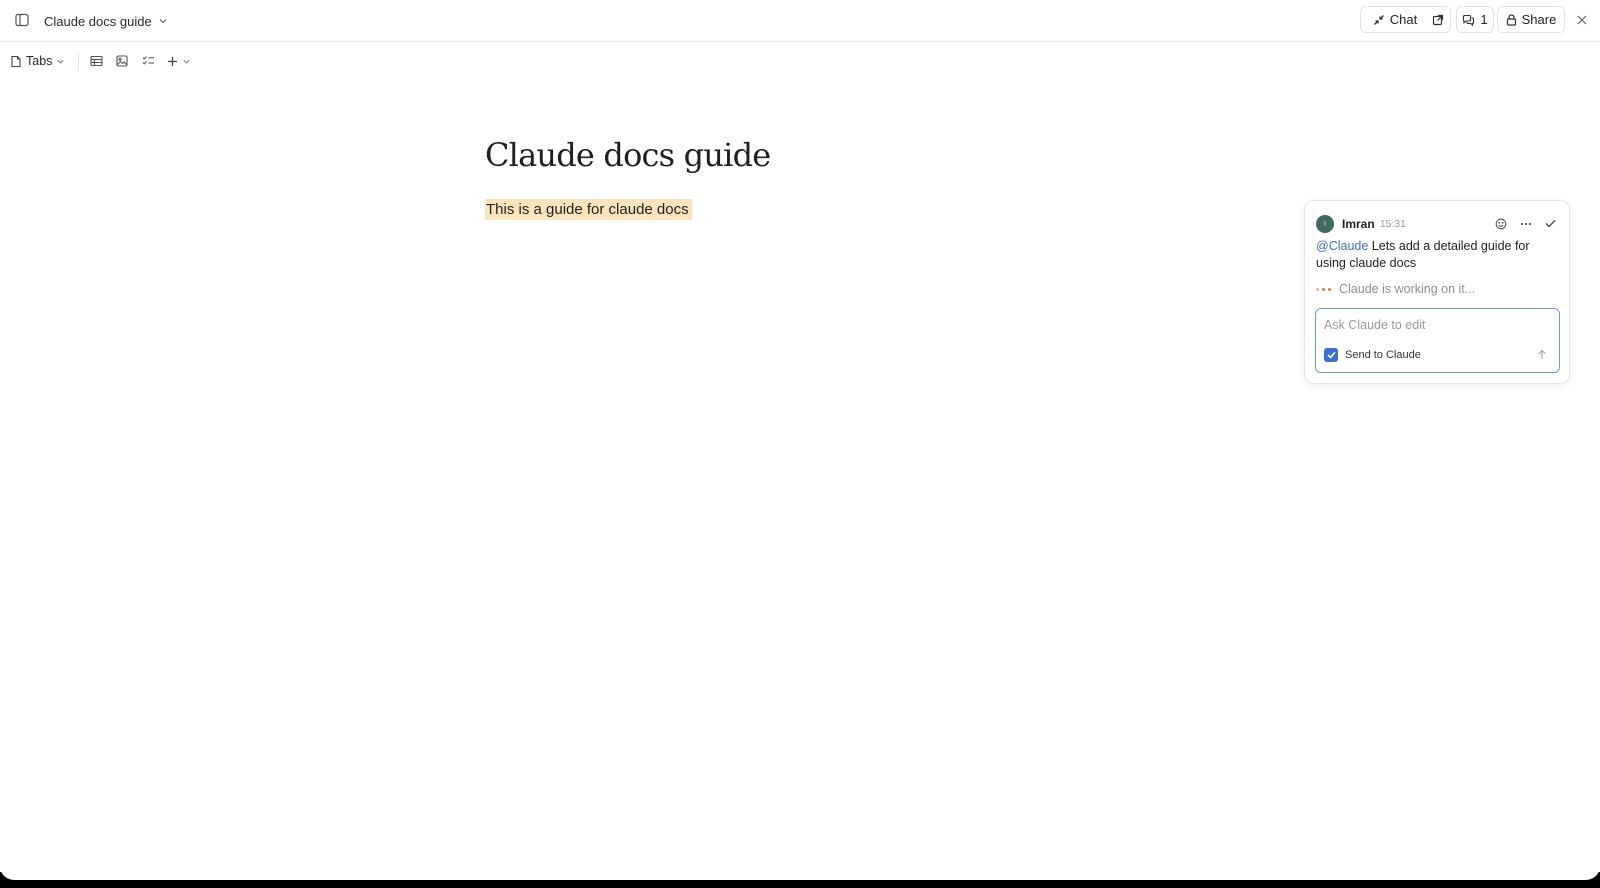  What do you see at coordinates (148, 61) in the screenshot?
I see `checklist-icon` at bounding box center [148, 61].